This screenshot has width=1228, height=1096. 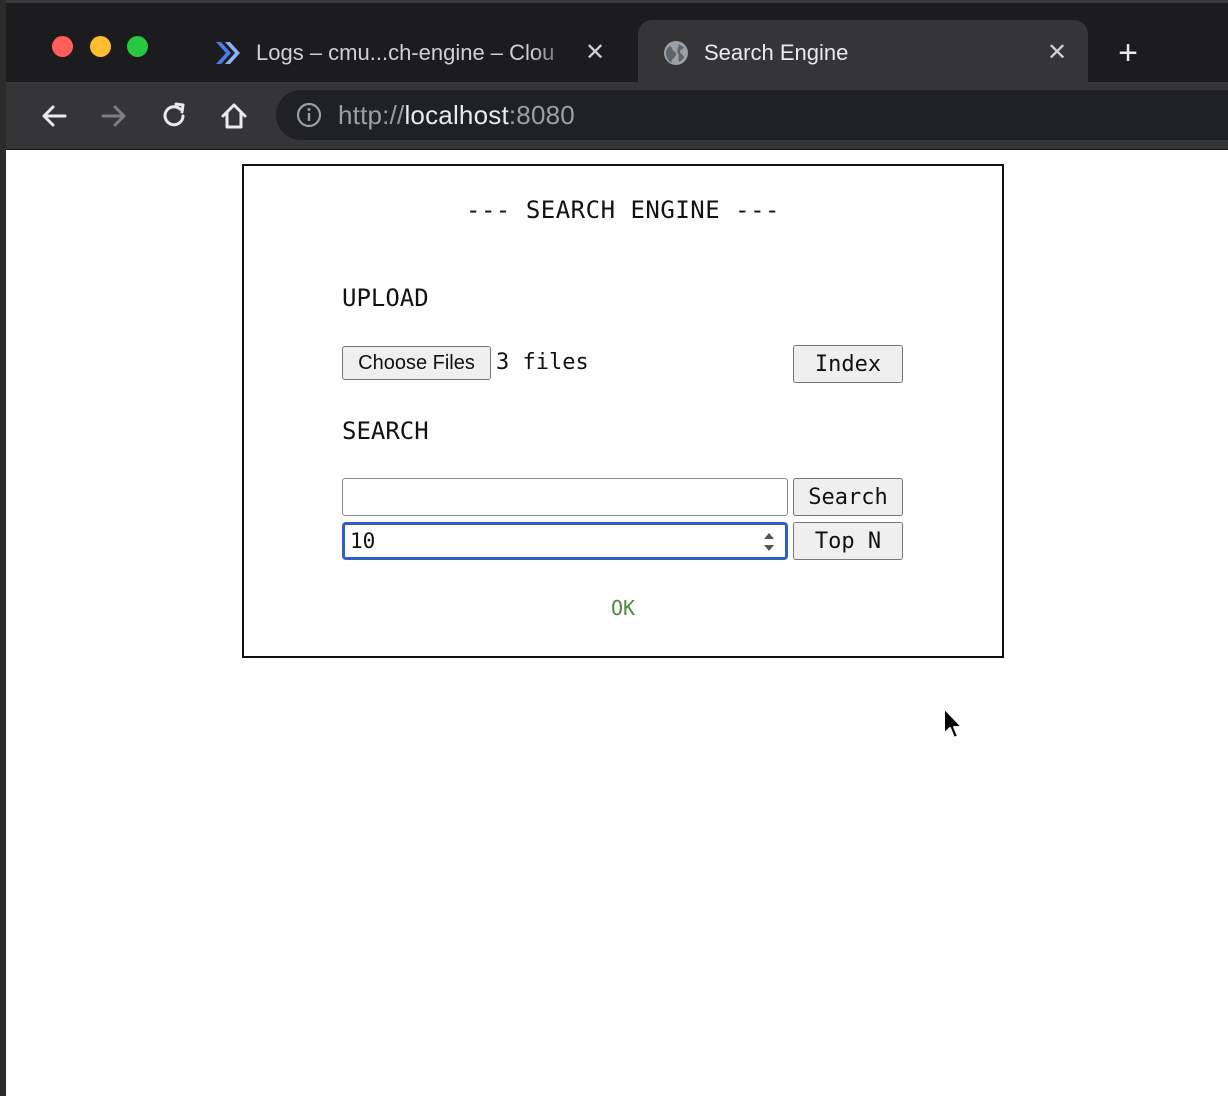 What do you see at coordinates (776, 52) in the screenshot?
I see `tab-title: Search Engine` at bounding box center [776, 52].